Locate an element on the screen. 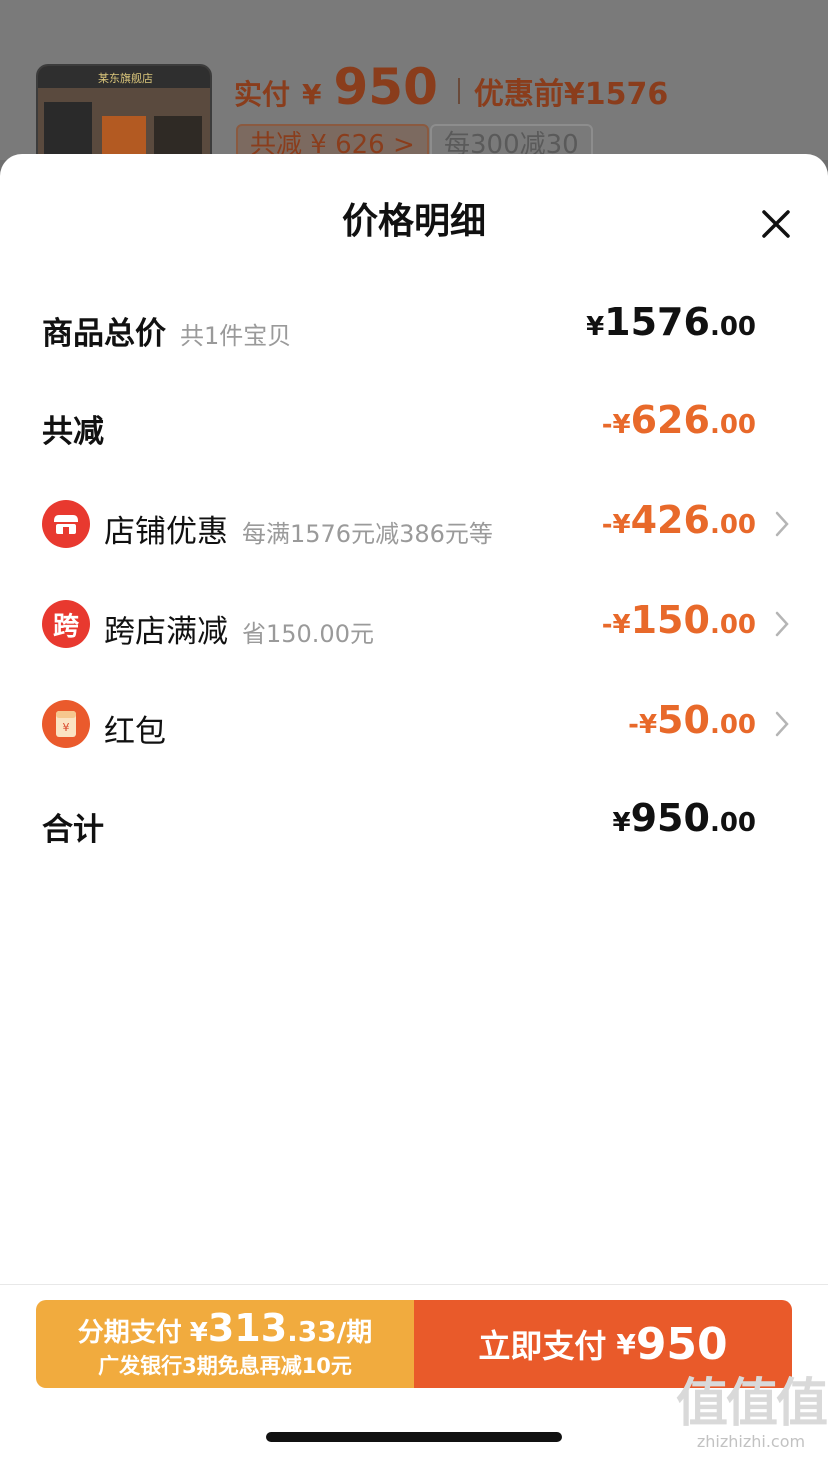 The width and height of the screenshot is (828, 1460). store-discount-label: 店铺优惠 is located at coordinates (166, 532).